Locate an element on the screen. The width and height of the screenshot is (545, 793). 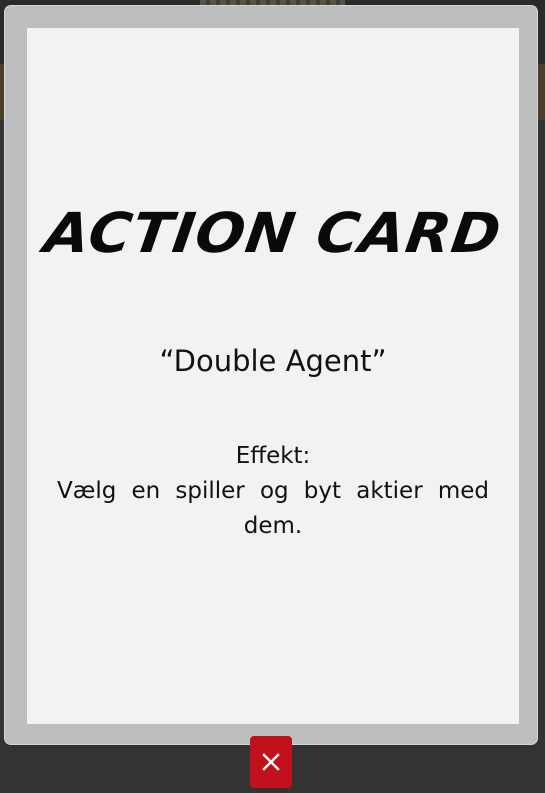
close-button is located at coordinates (271, 762).